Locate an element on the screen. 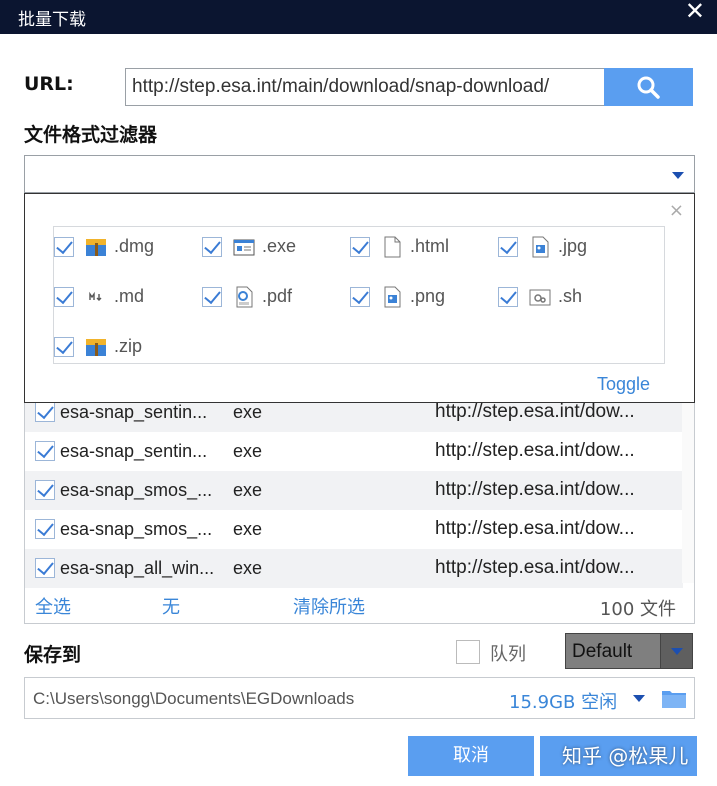  queue-label: 队列 is located at coordinates (508, 654).